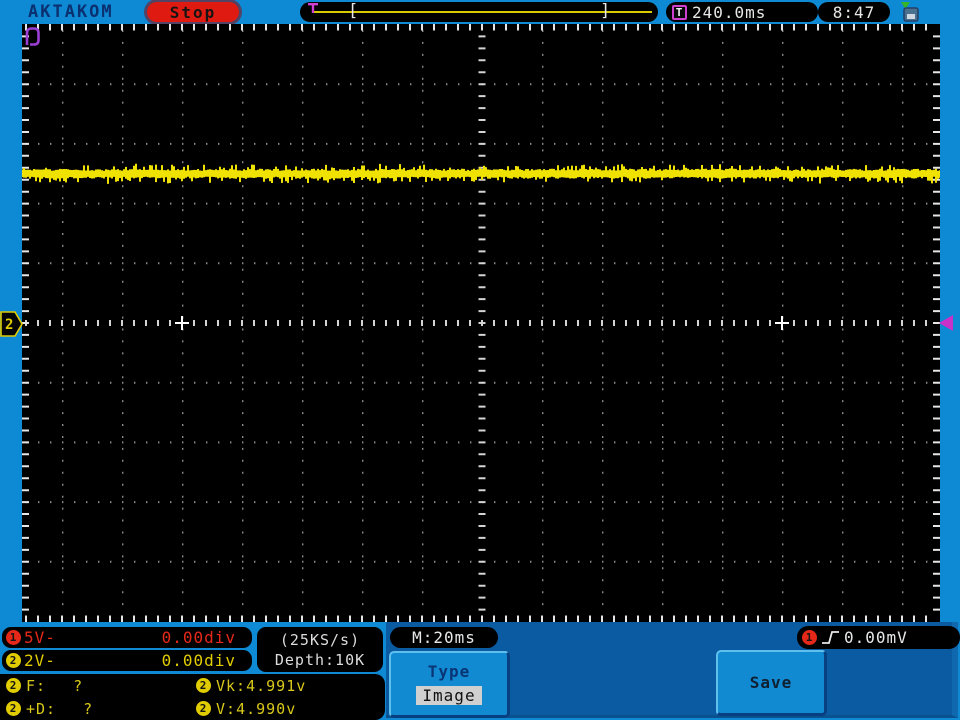 The image size is (960, 720). Describe the element at coordinates (910, 12) in the screenshot. I see `usb-drive-icon` at that location.